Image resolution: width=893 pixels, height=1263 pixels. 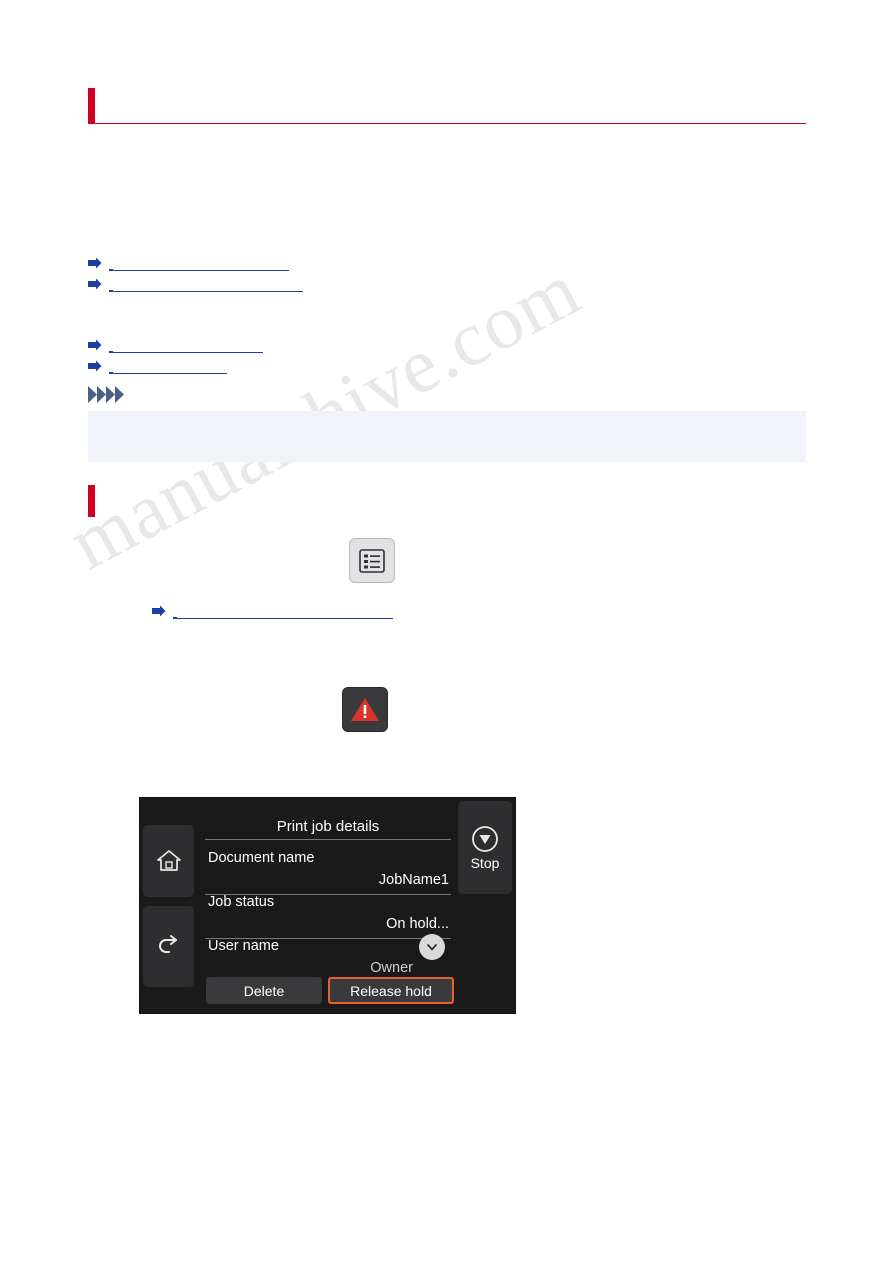 What do you see at coordinates (264, 990) in the screenshot?
I see `lcd-delete-button: Delete` at bounding box center [264, 990].